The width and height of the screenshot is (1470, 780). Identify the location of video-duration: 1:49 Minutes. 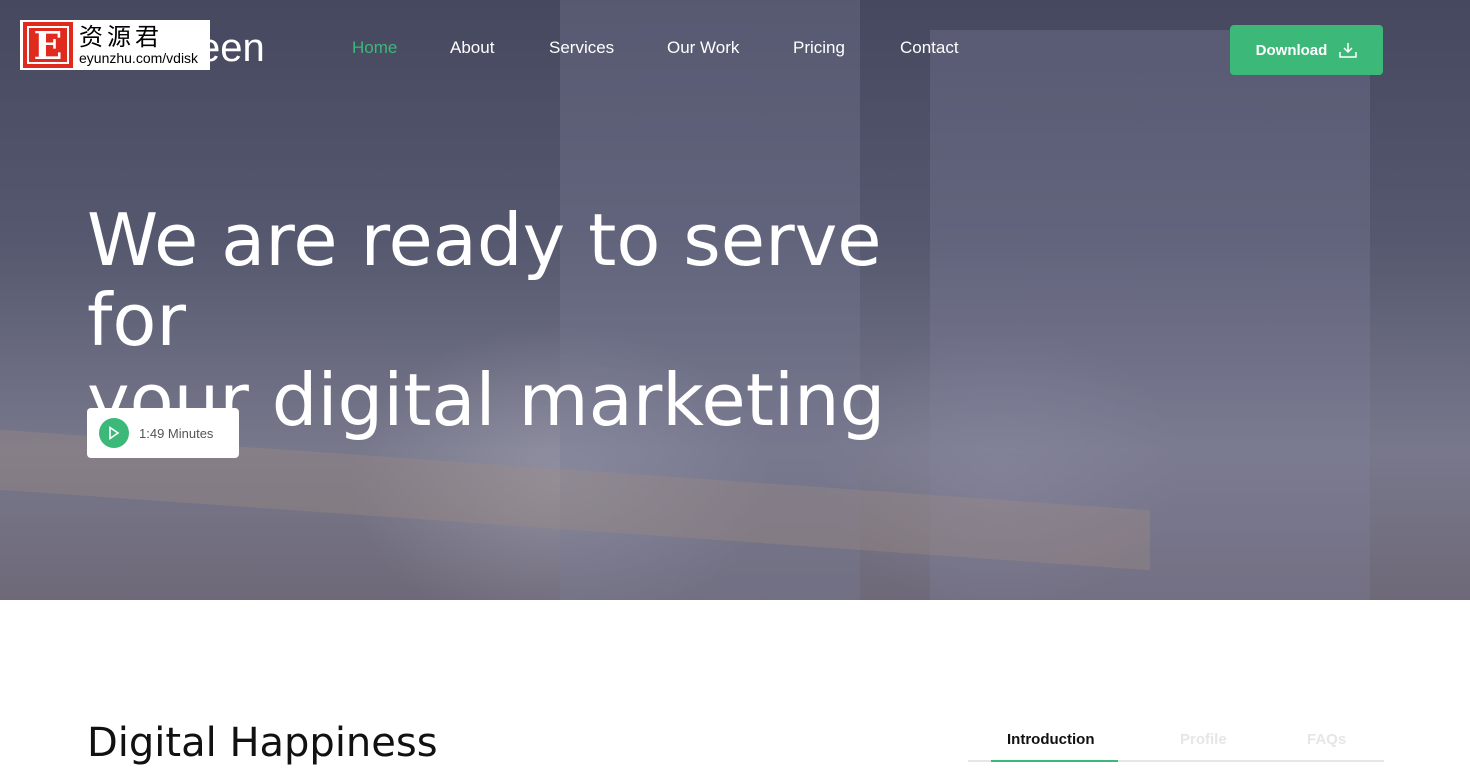
(176, 433).